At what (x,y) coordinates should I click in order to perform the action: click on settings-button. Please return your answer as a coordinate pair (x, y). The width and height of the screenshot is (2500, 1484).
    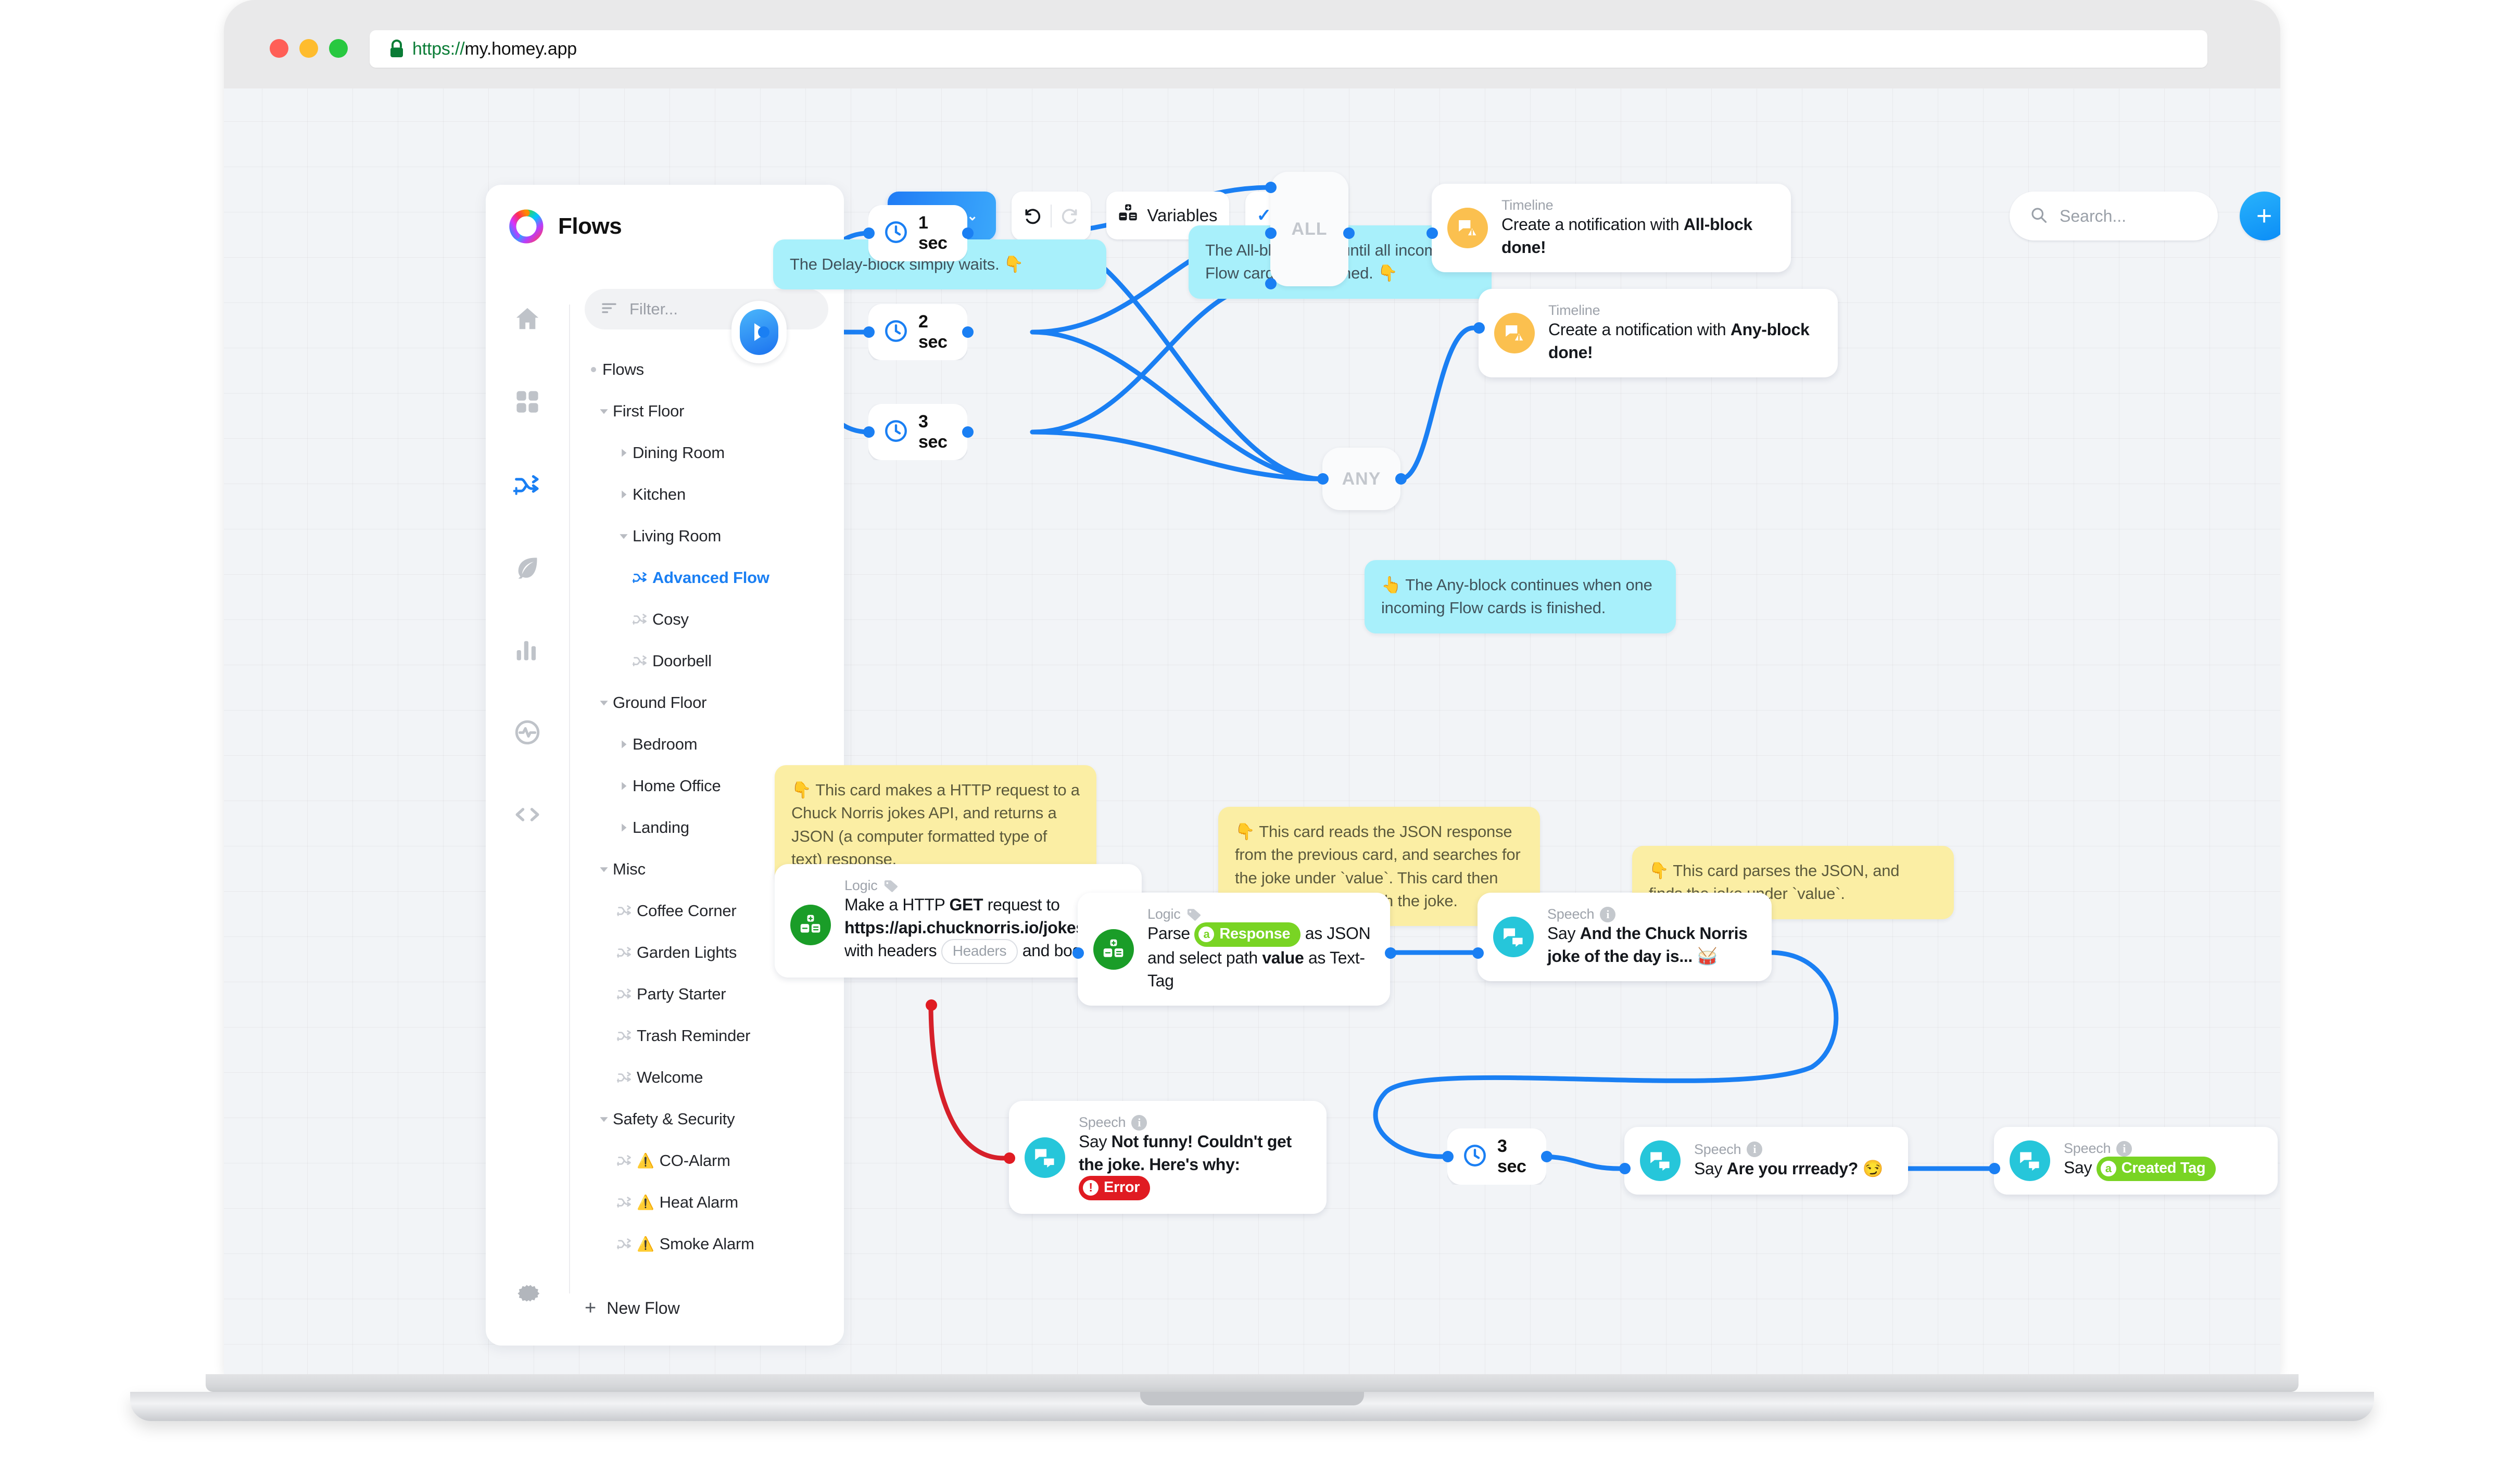
    Looking at the image, I should click on (527, 1293).